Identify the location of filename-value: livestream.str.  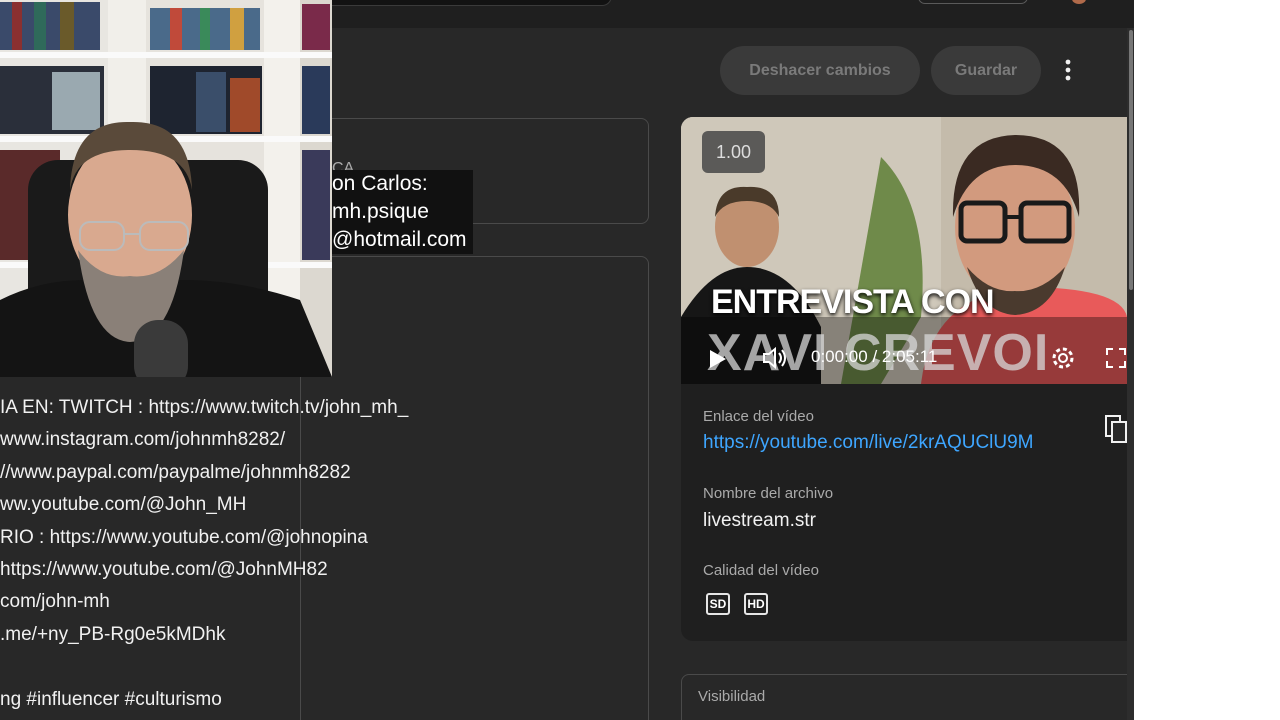
(759, 520).